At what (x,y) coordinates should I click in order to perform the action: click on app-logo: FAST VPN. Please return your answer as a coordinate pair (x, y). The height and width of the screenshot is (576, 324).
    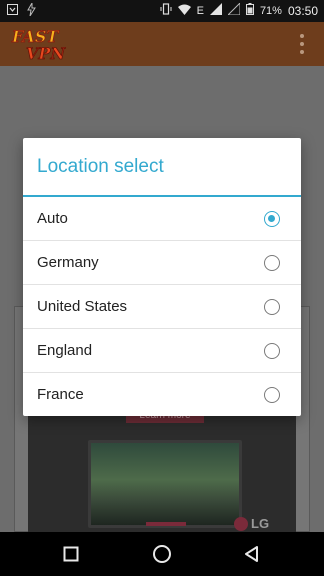
    Looking at the image, I should click on (50, 44).